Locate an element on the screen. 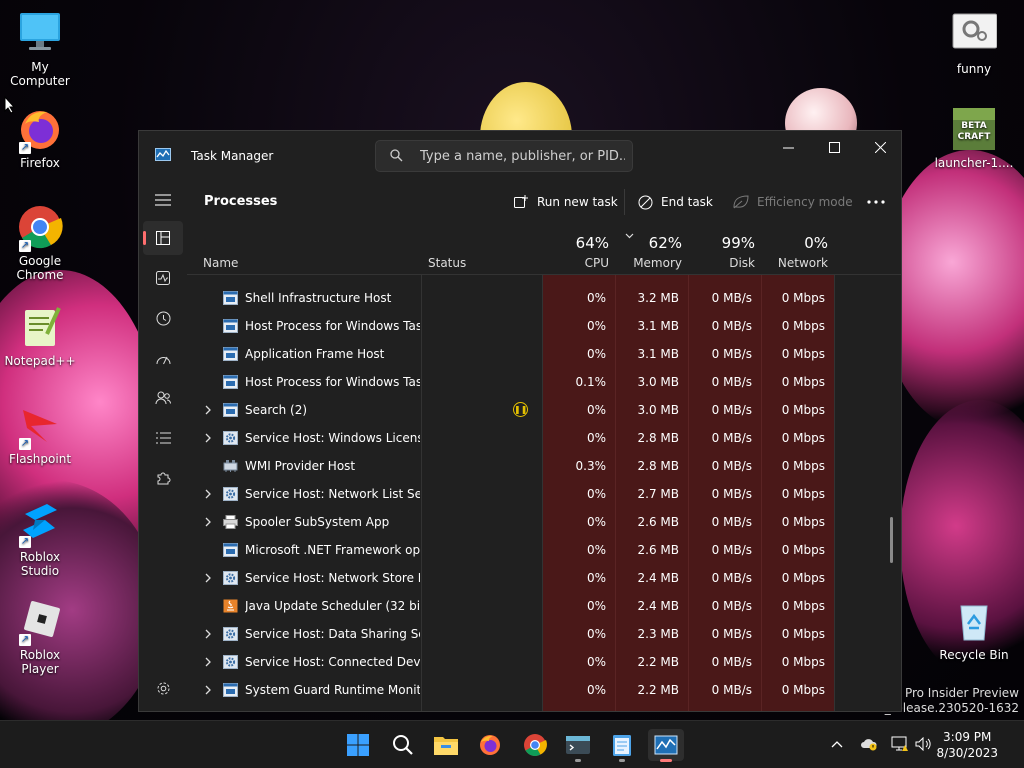 The height and width of the screenshot is (768, 1024). column-header-network: 0% Network is located at coordinates (797, 251).